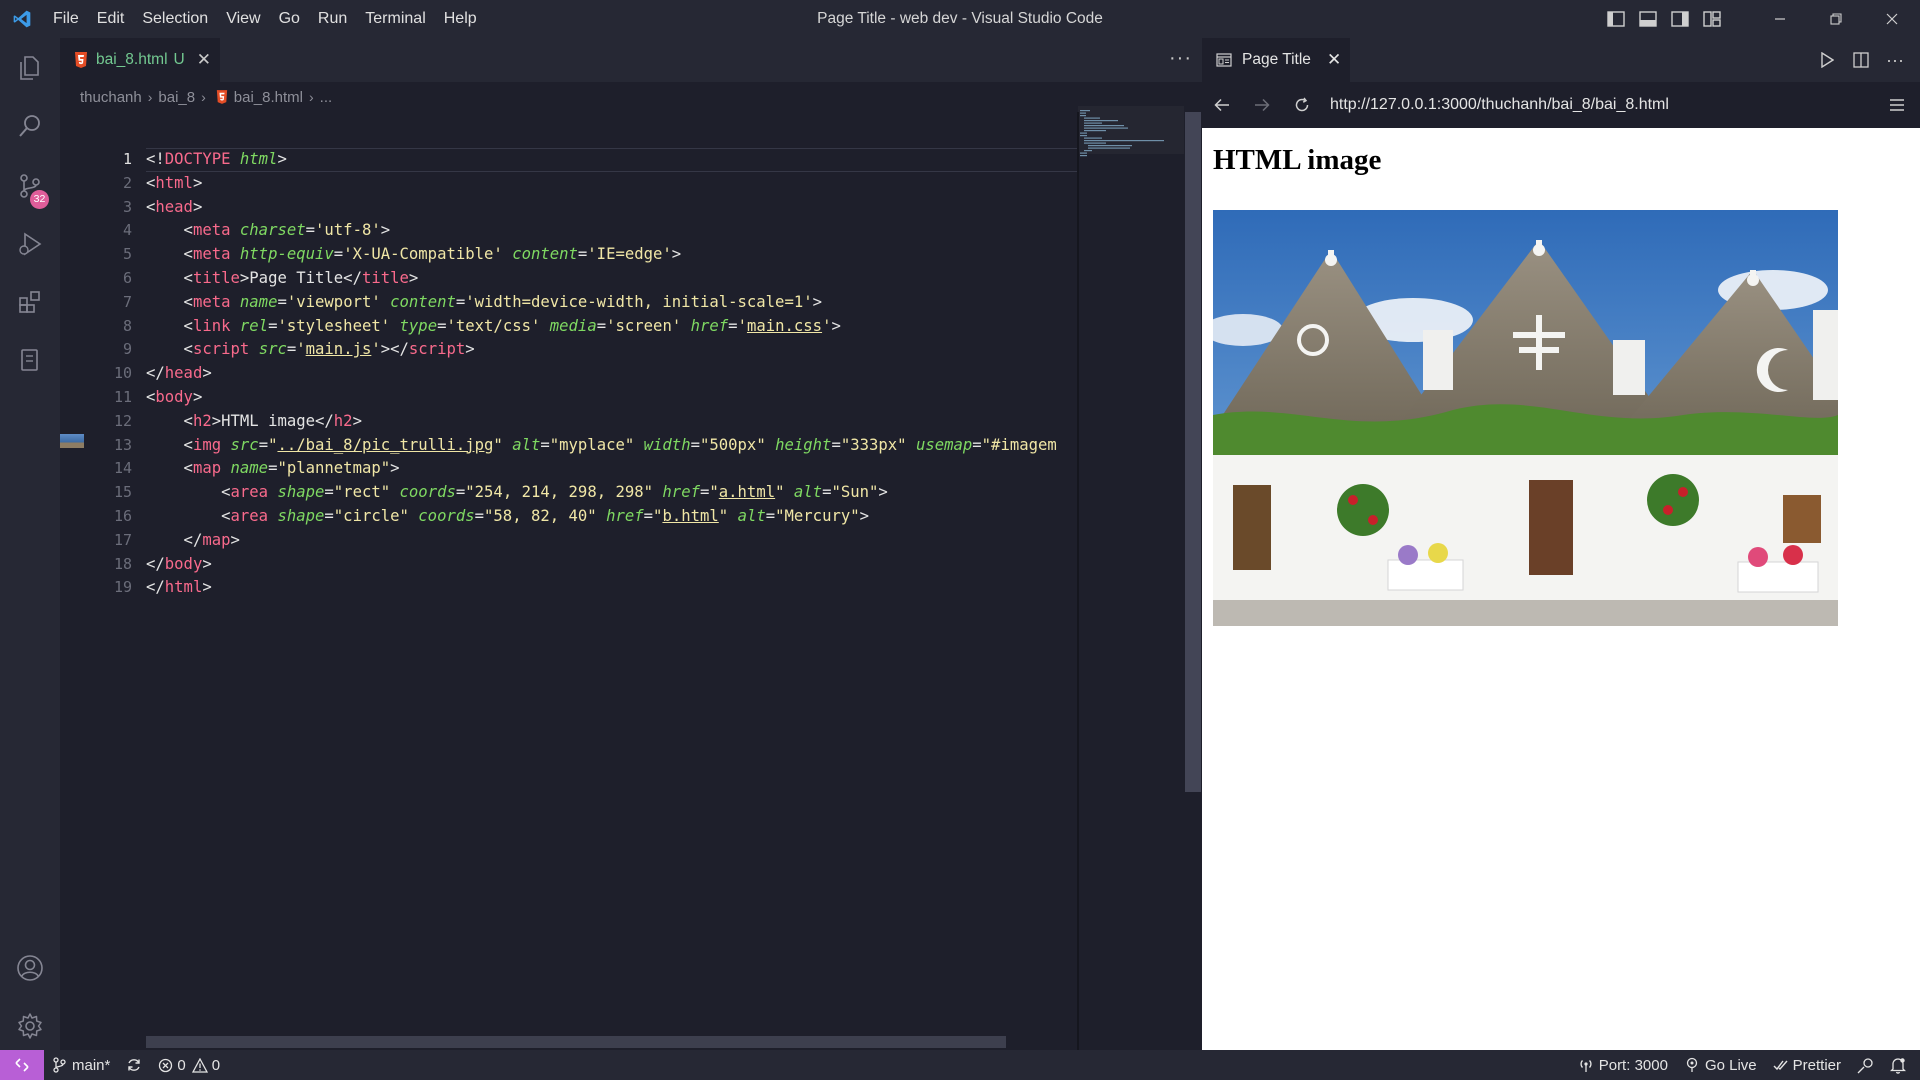  I want to click on menu-file: File, so click(66, 19).